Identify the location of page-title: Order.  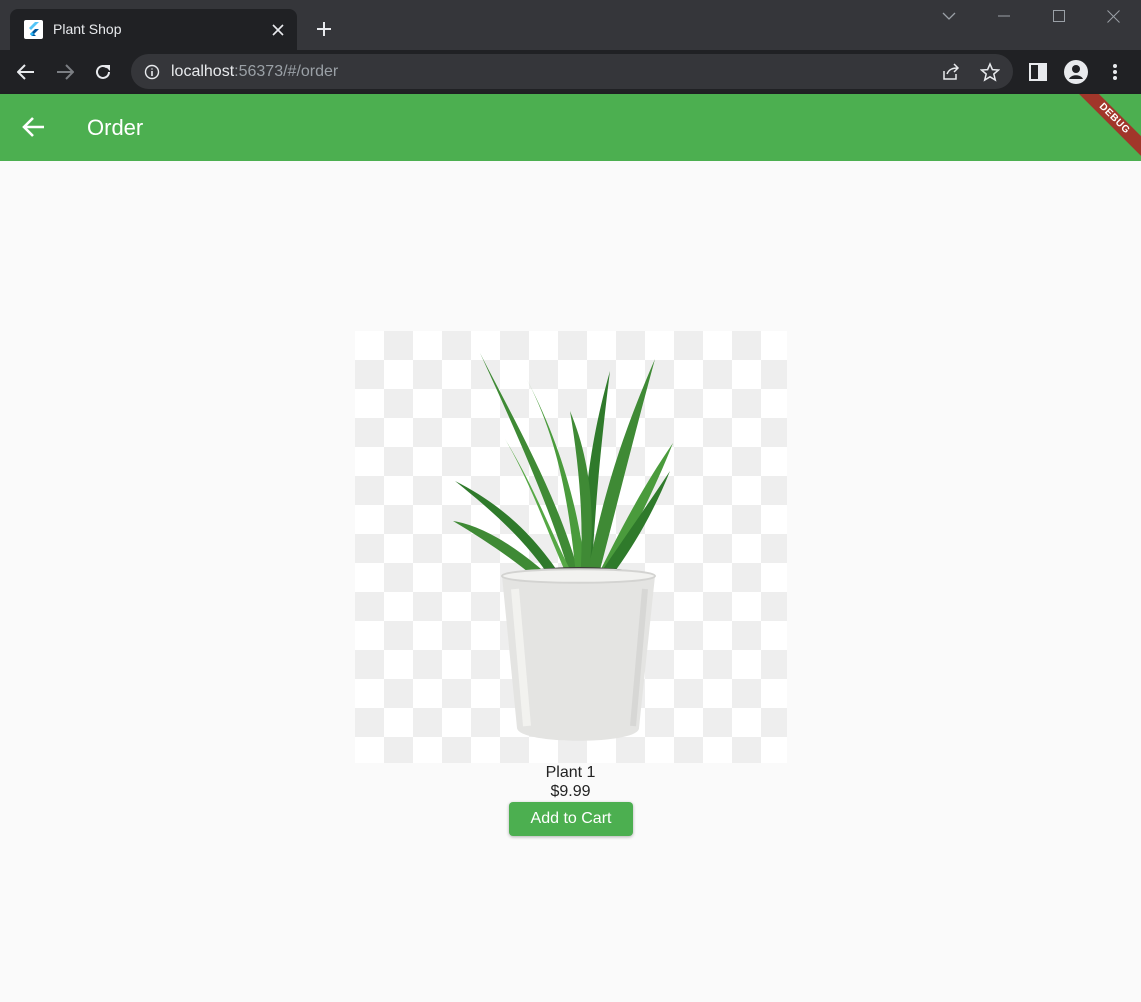
(115, 127).